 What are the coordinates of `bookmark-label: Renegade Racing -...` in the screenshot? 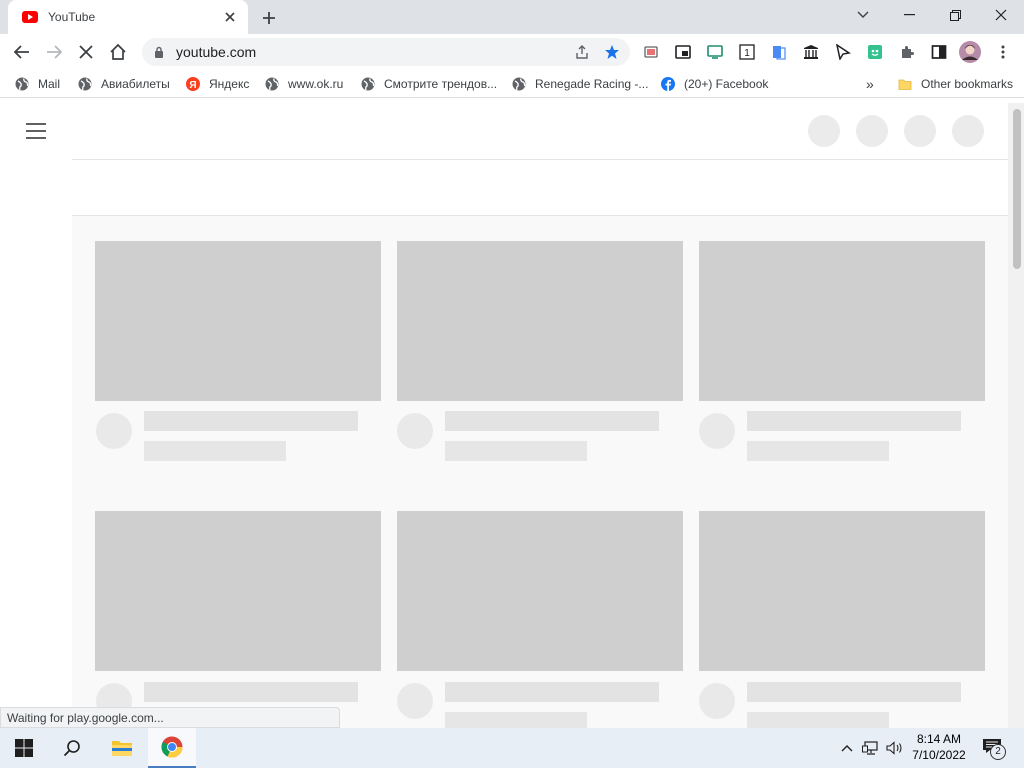 It's located at (592, 84).